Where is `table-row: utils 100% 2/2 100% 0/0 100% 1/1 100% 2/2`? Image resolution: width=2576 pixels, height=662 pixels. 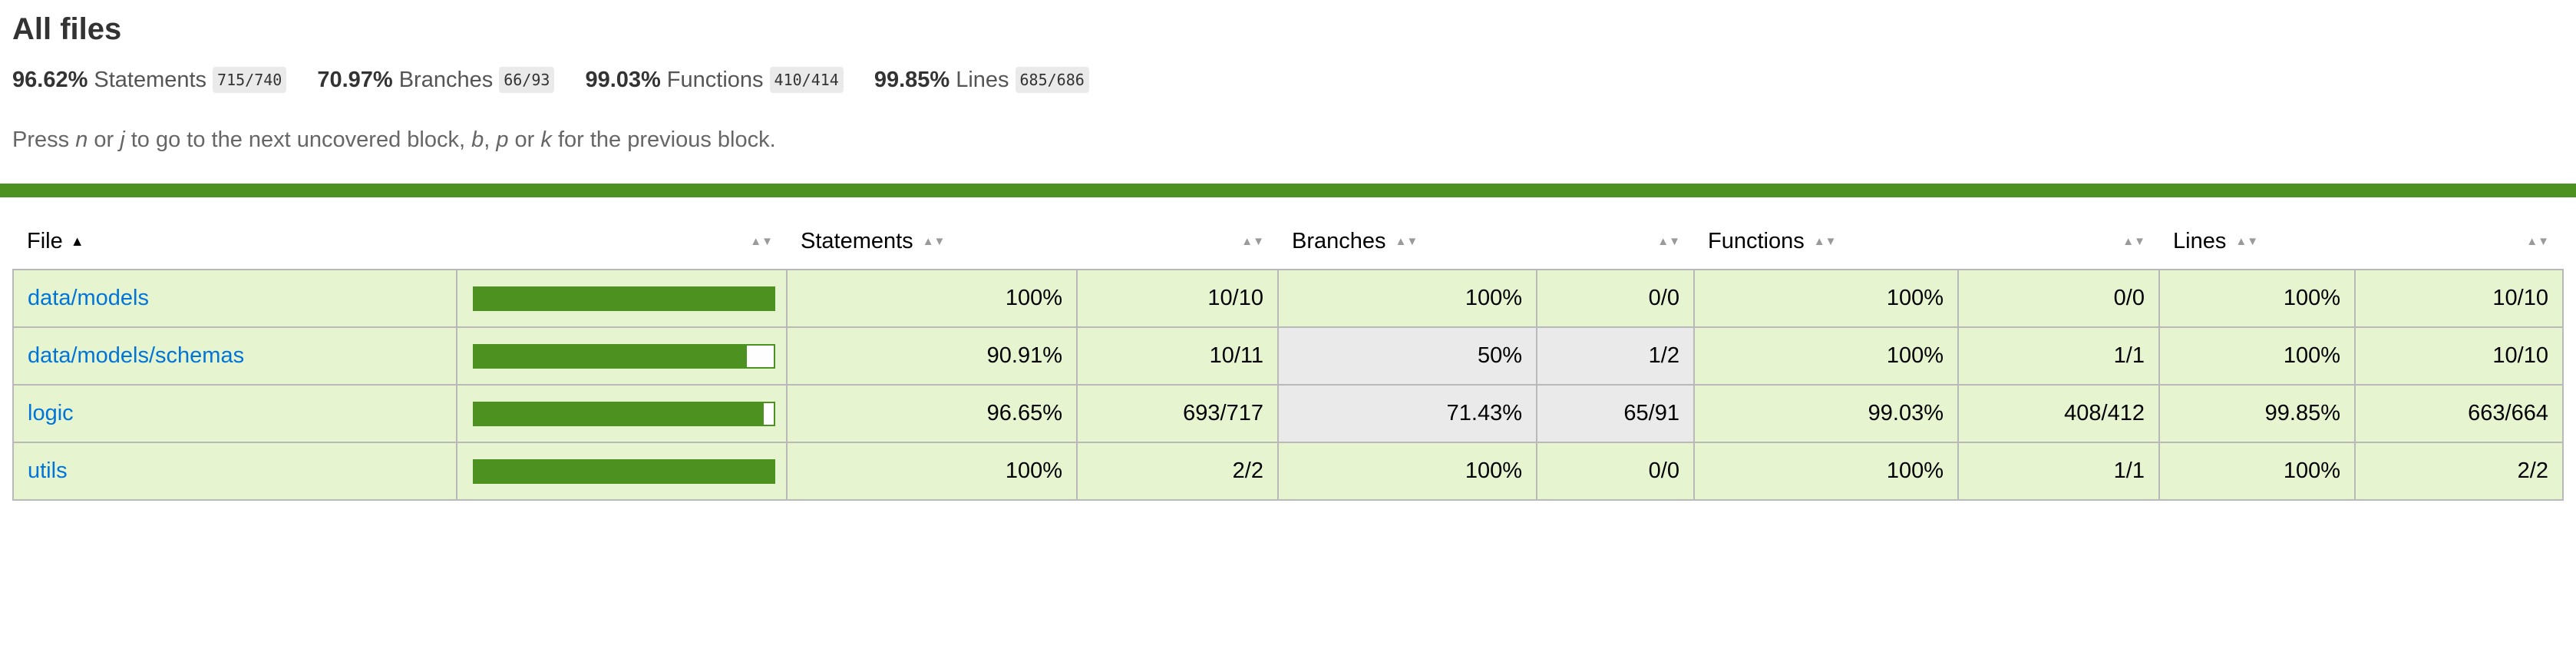
table-row: utils 100% 2/2 100% 0/0 100% 1/1 100% 2/2 is located at coordinates (1288, 471).